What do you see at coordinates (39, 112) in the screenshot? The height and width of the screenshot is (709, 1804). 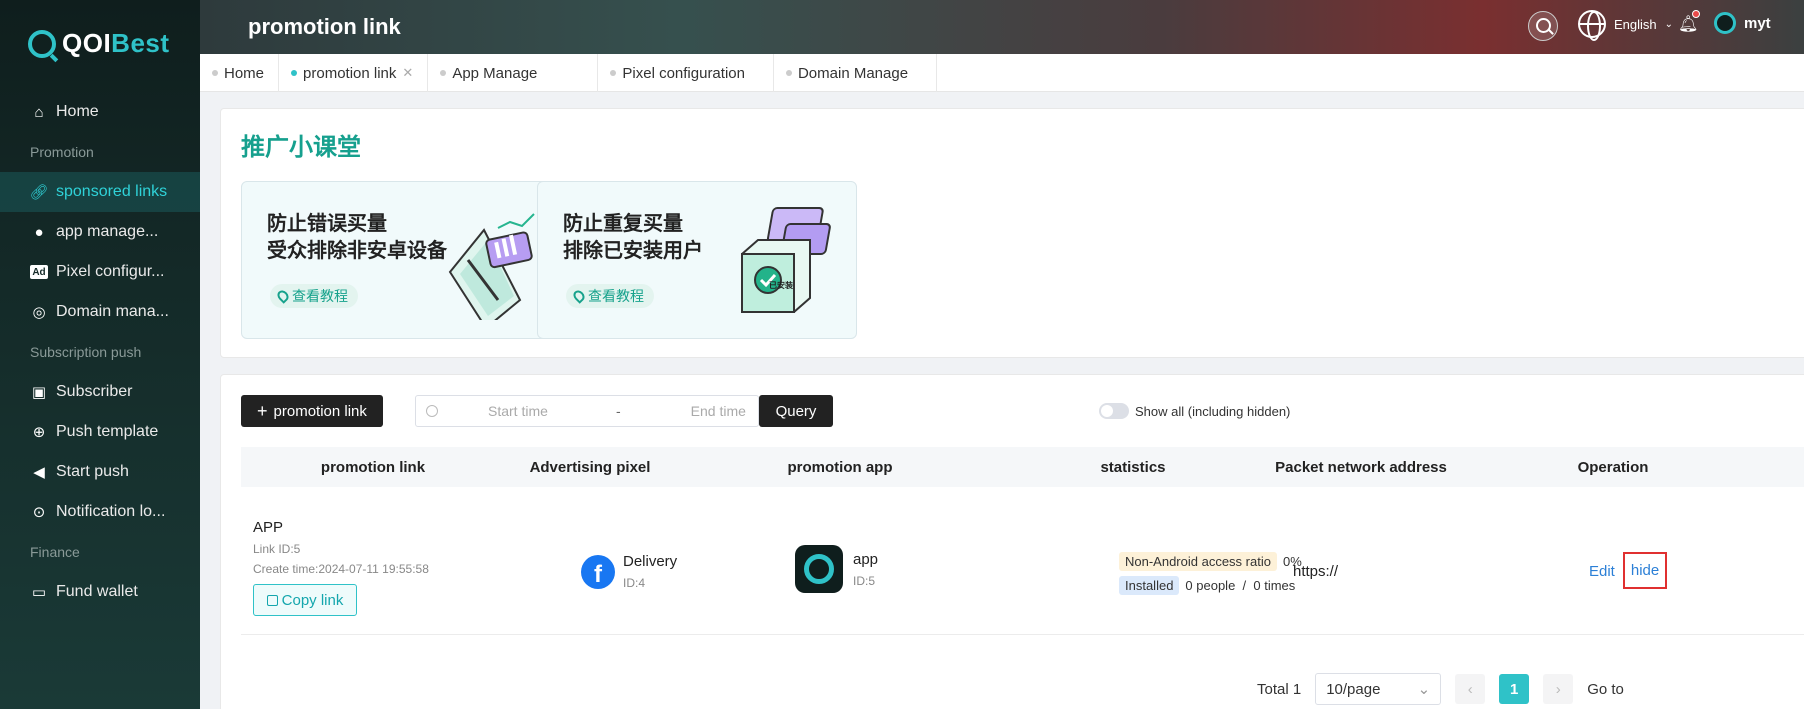 I see `home-icon: ⌂` at bounding box center [39, 112].